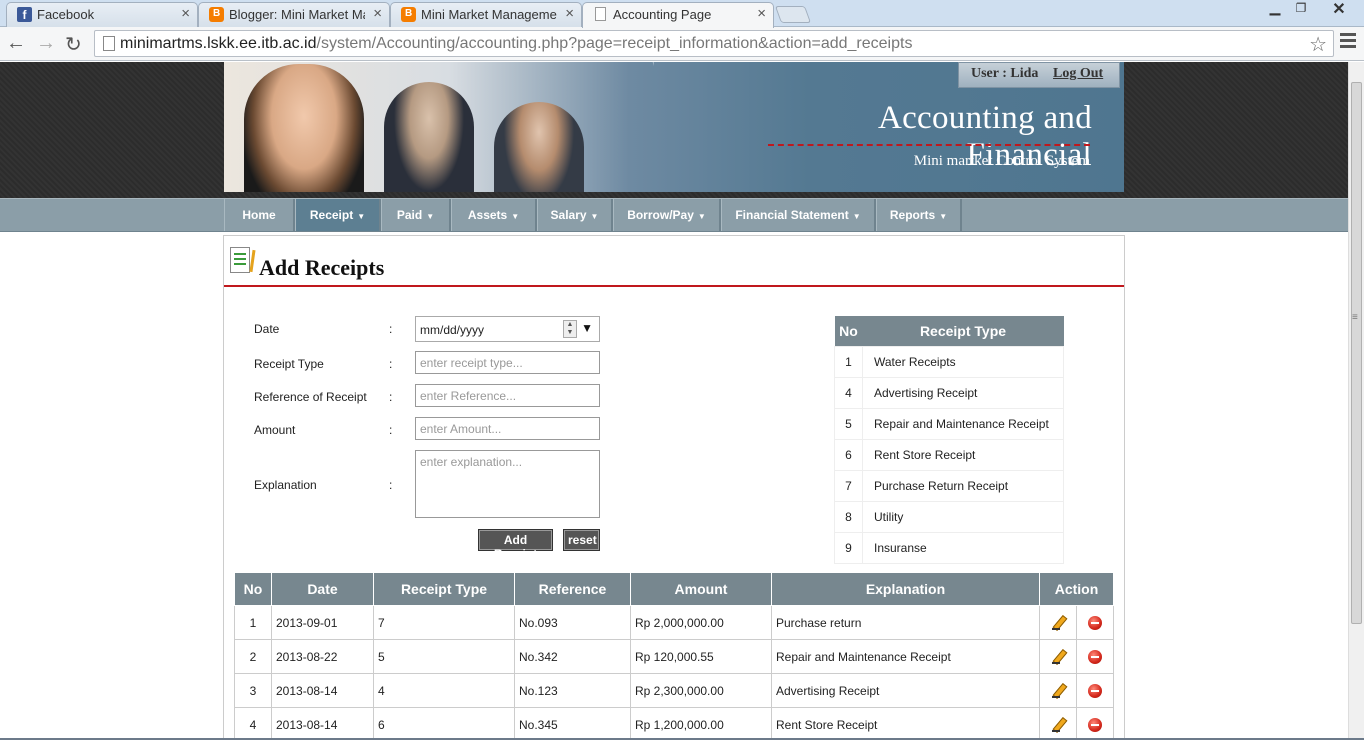  Describe the element at coordinates (46, 43) in the screenshot. I see `forward-arrow-icon: →` at that location.